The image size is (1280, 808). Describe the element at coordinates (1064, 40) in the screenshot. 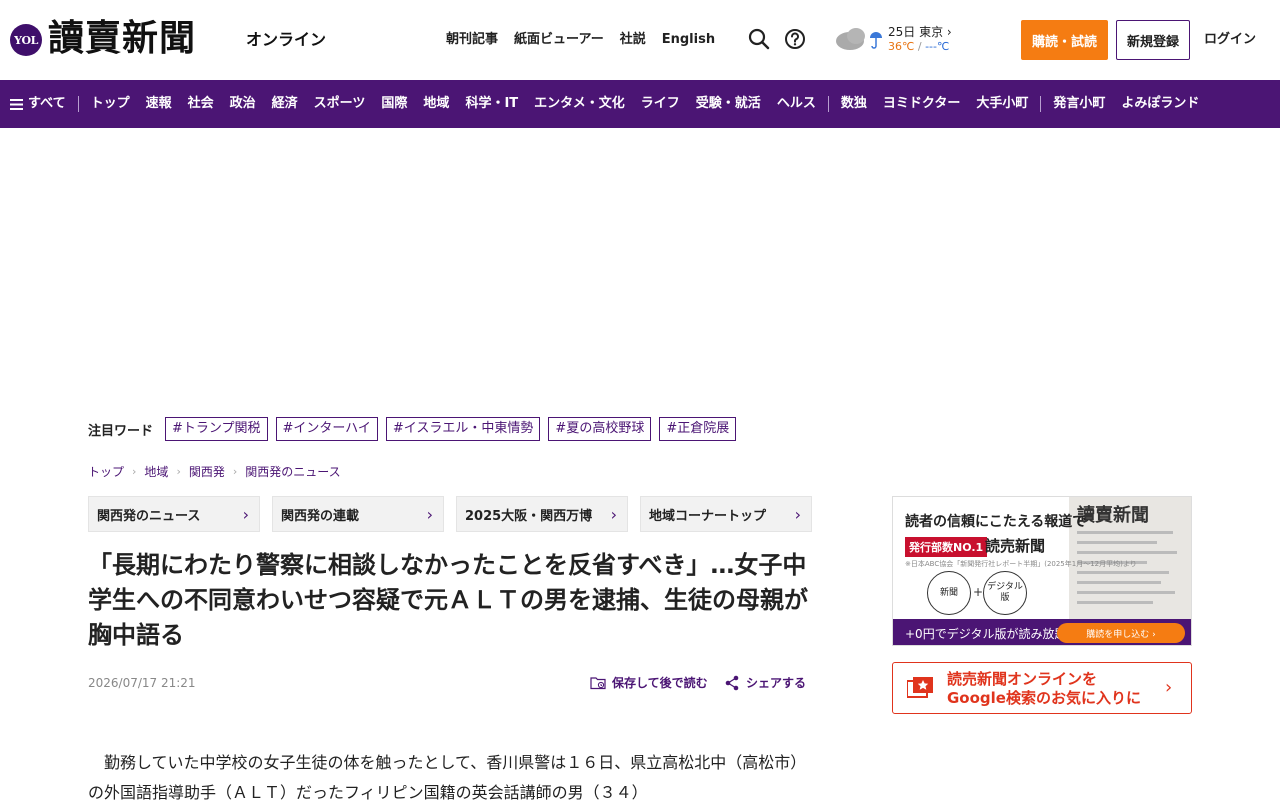

I see `subscribe-button: 購読・試読` at that location.